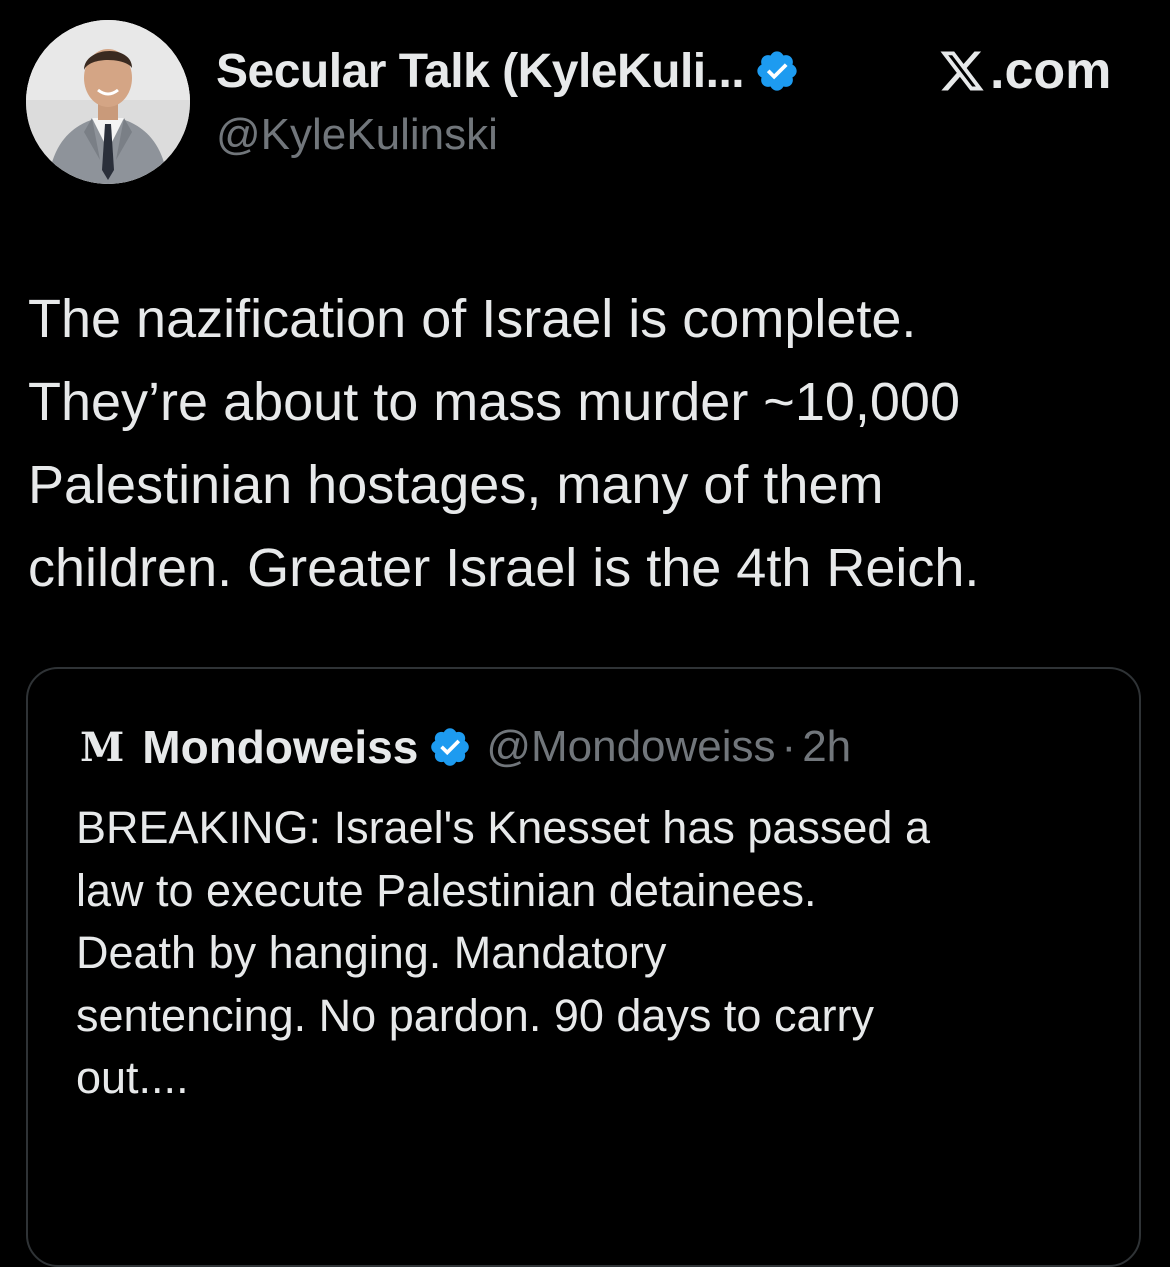 This screenshot has height=1267, width=1170. I want to click on x-logo-icon, so click(962, 71).